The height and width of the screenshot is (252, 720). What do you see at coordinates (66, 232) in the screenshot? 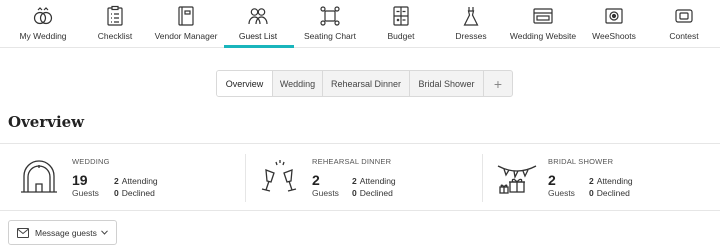
I see `message-guests-label: Message guests` at bounding box center [66, 232].